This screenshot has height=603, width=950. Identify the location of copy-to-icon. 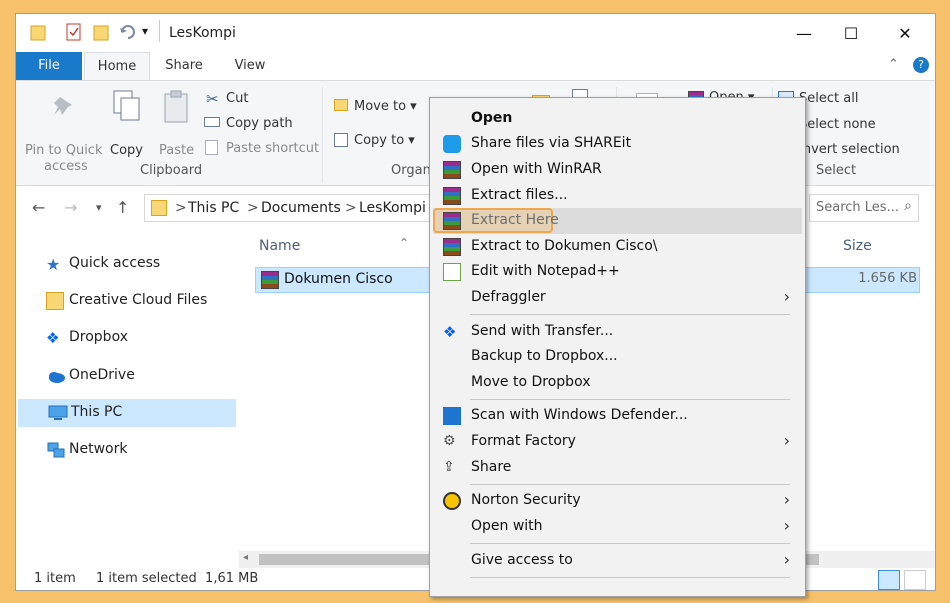
(341, 140).